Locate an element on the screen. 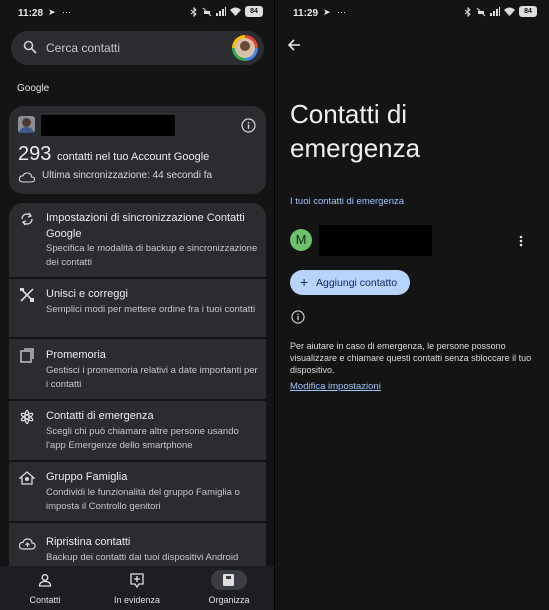  nav-contacts: Contatti is located at coordinates (45, 588).